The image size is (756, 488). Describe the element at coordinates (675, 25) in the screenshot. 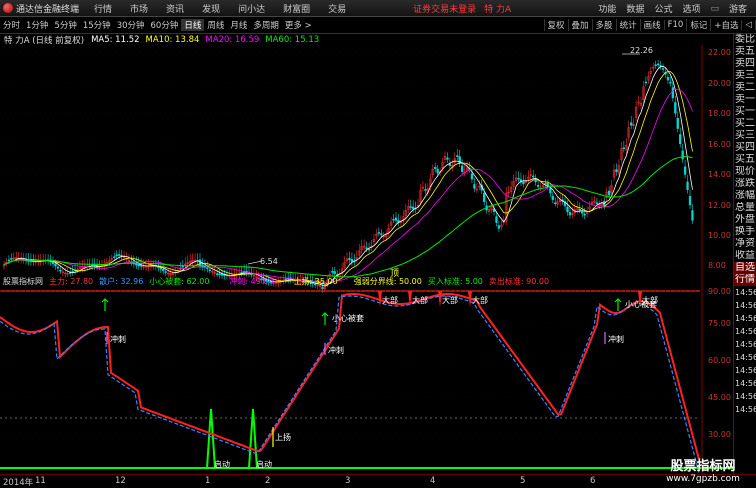

I see `tool-f10: F10` at that location.